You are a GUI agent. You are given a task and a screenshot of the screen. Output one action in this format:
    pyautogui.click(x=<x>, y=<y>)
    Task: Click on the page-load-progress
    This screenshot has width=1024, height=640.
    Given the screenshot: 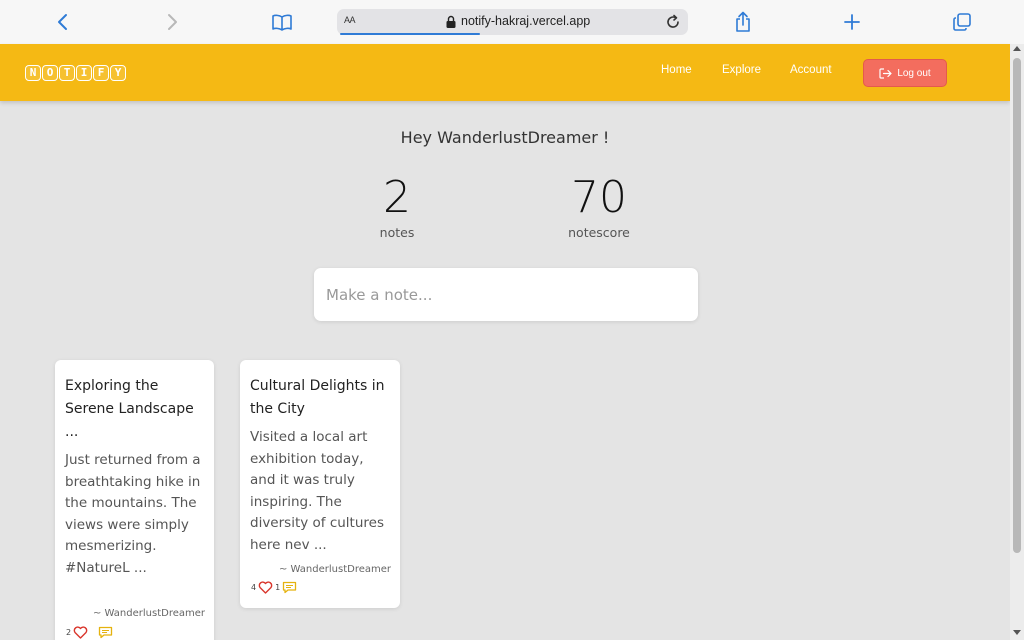 What is the action you would take?
    pyautogui.click(x=410, y=34)
    